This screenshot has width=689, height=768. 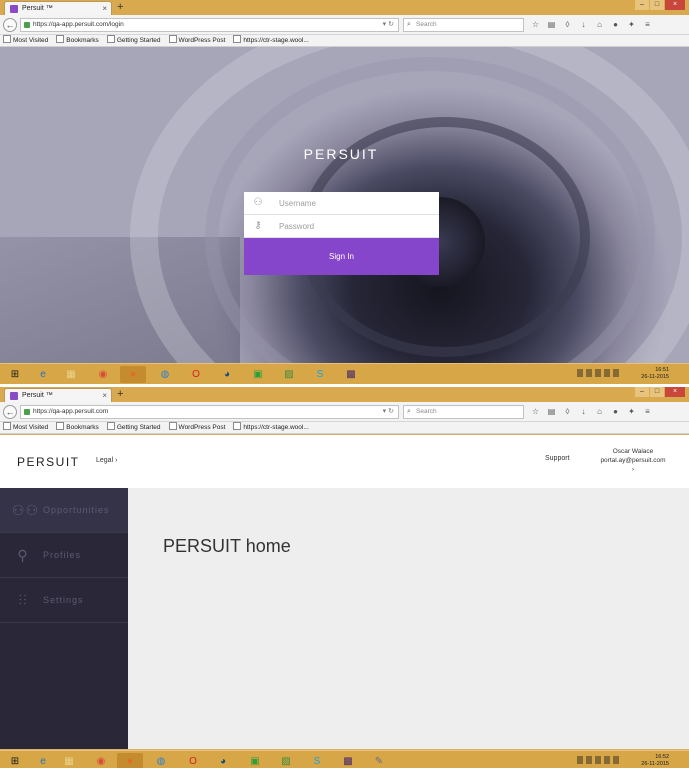 I want to click on browser-titlebar: Persuit ™ × + – □ ×, so click(x=344, y=7).